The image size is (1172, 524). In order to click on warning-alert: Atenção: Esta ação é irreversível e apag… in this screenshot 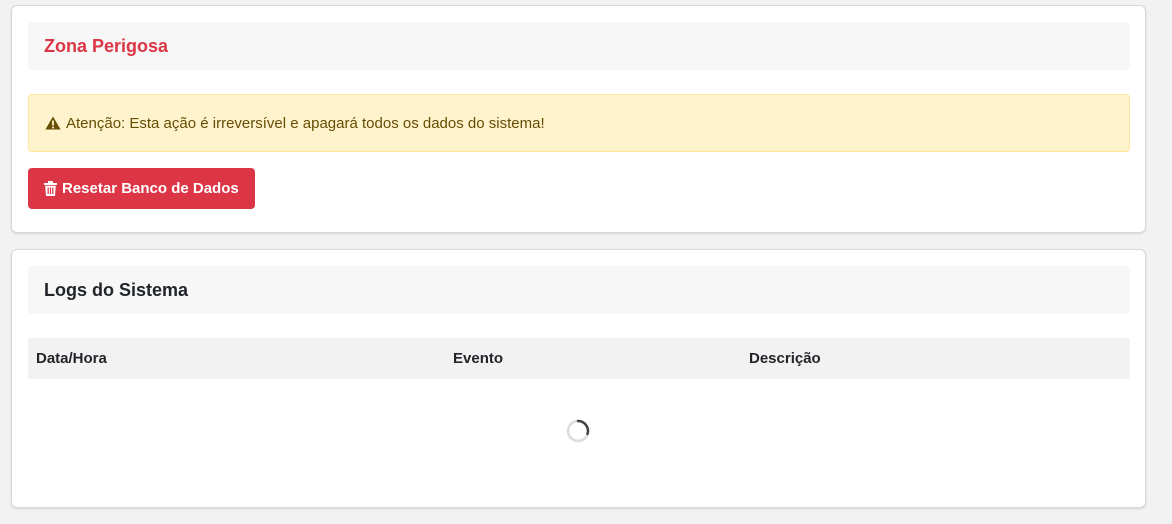, I will do `click(579, 123)`.